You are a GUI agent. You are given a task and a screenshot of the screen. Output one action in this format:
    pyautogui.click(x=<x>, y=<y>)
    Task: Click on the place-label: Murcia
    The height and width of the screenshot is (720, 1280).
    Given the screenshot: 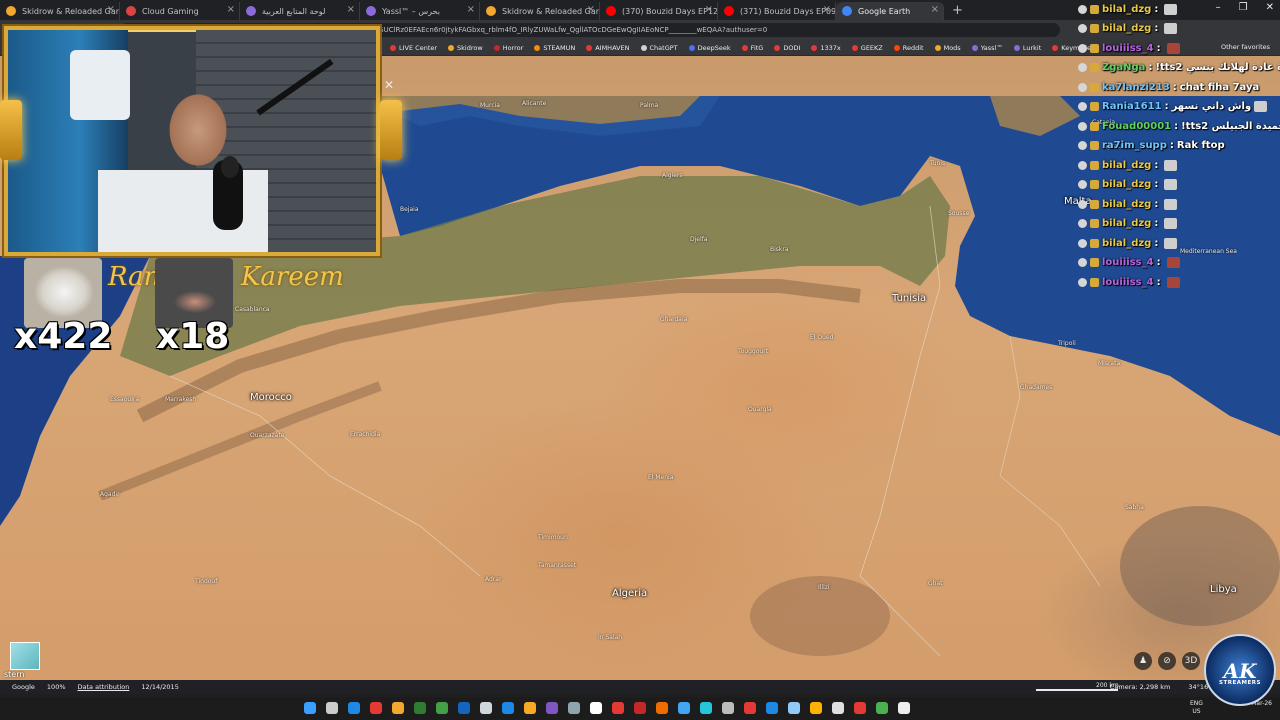 What is the action you would take?
    pyautogui.click(x=490, y=105)
    